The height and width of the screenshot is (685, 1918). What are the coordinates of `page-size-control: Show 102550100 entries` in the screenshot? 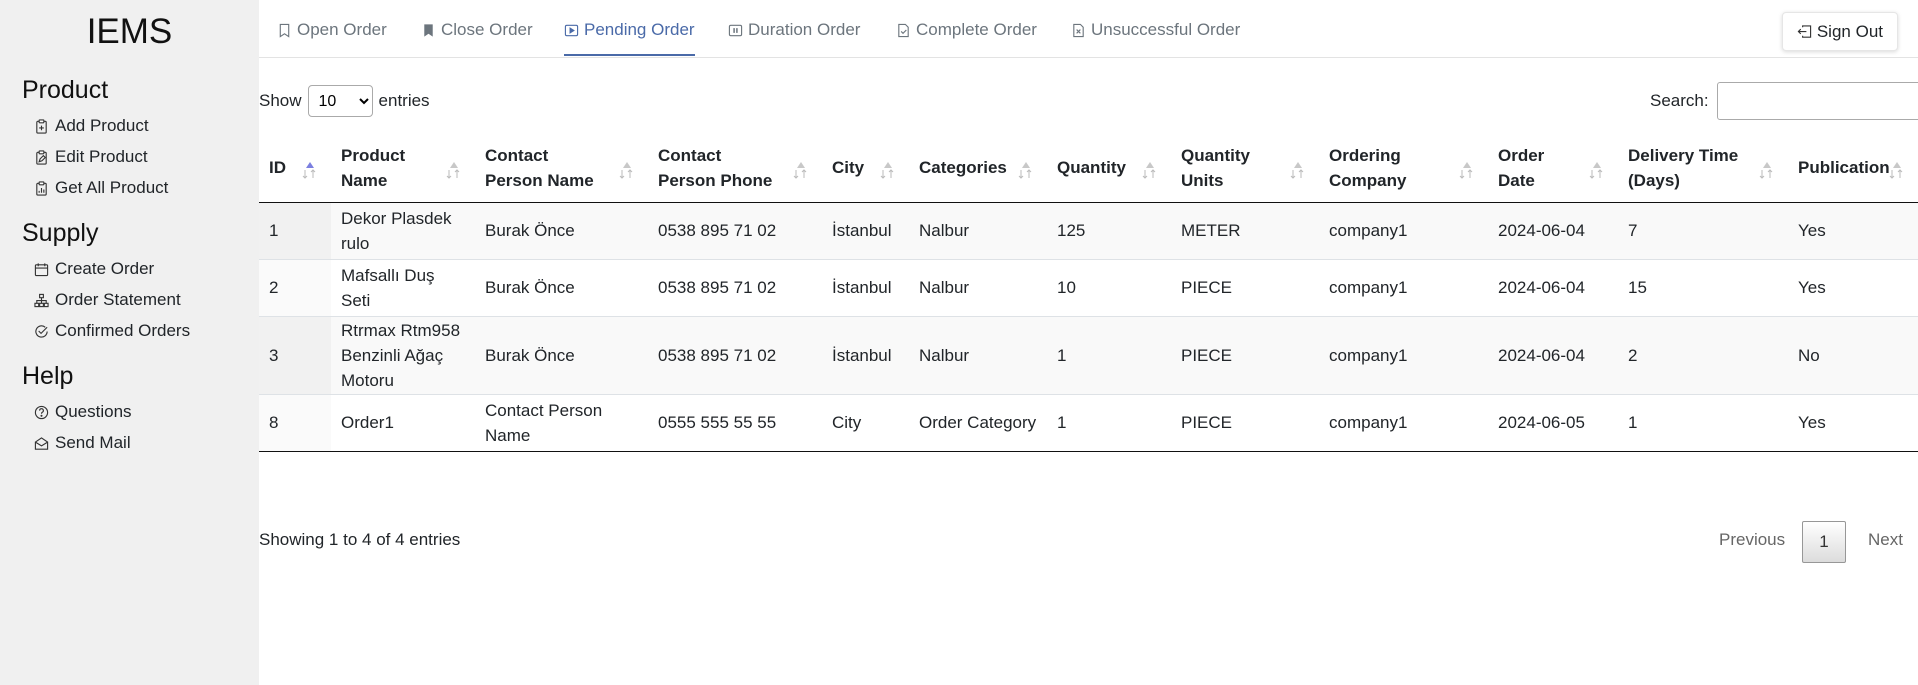 It's located at (344, 101).